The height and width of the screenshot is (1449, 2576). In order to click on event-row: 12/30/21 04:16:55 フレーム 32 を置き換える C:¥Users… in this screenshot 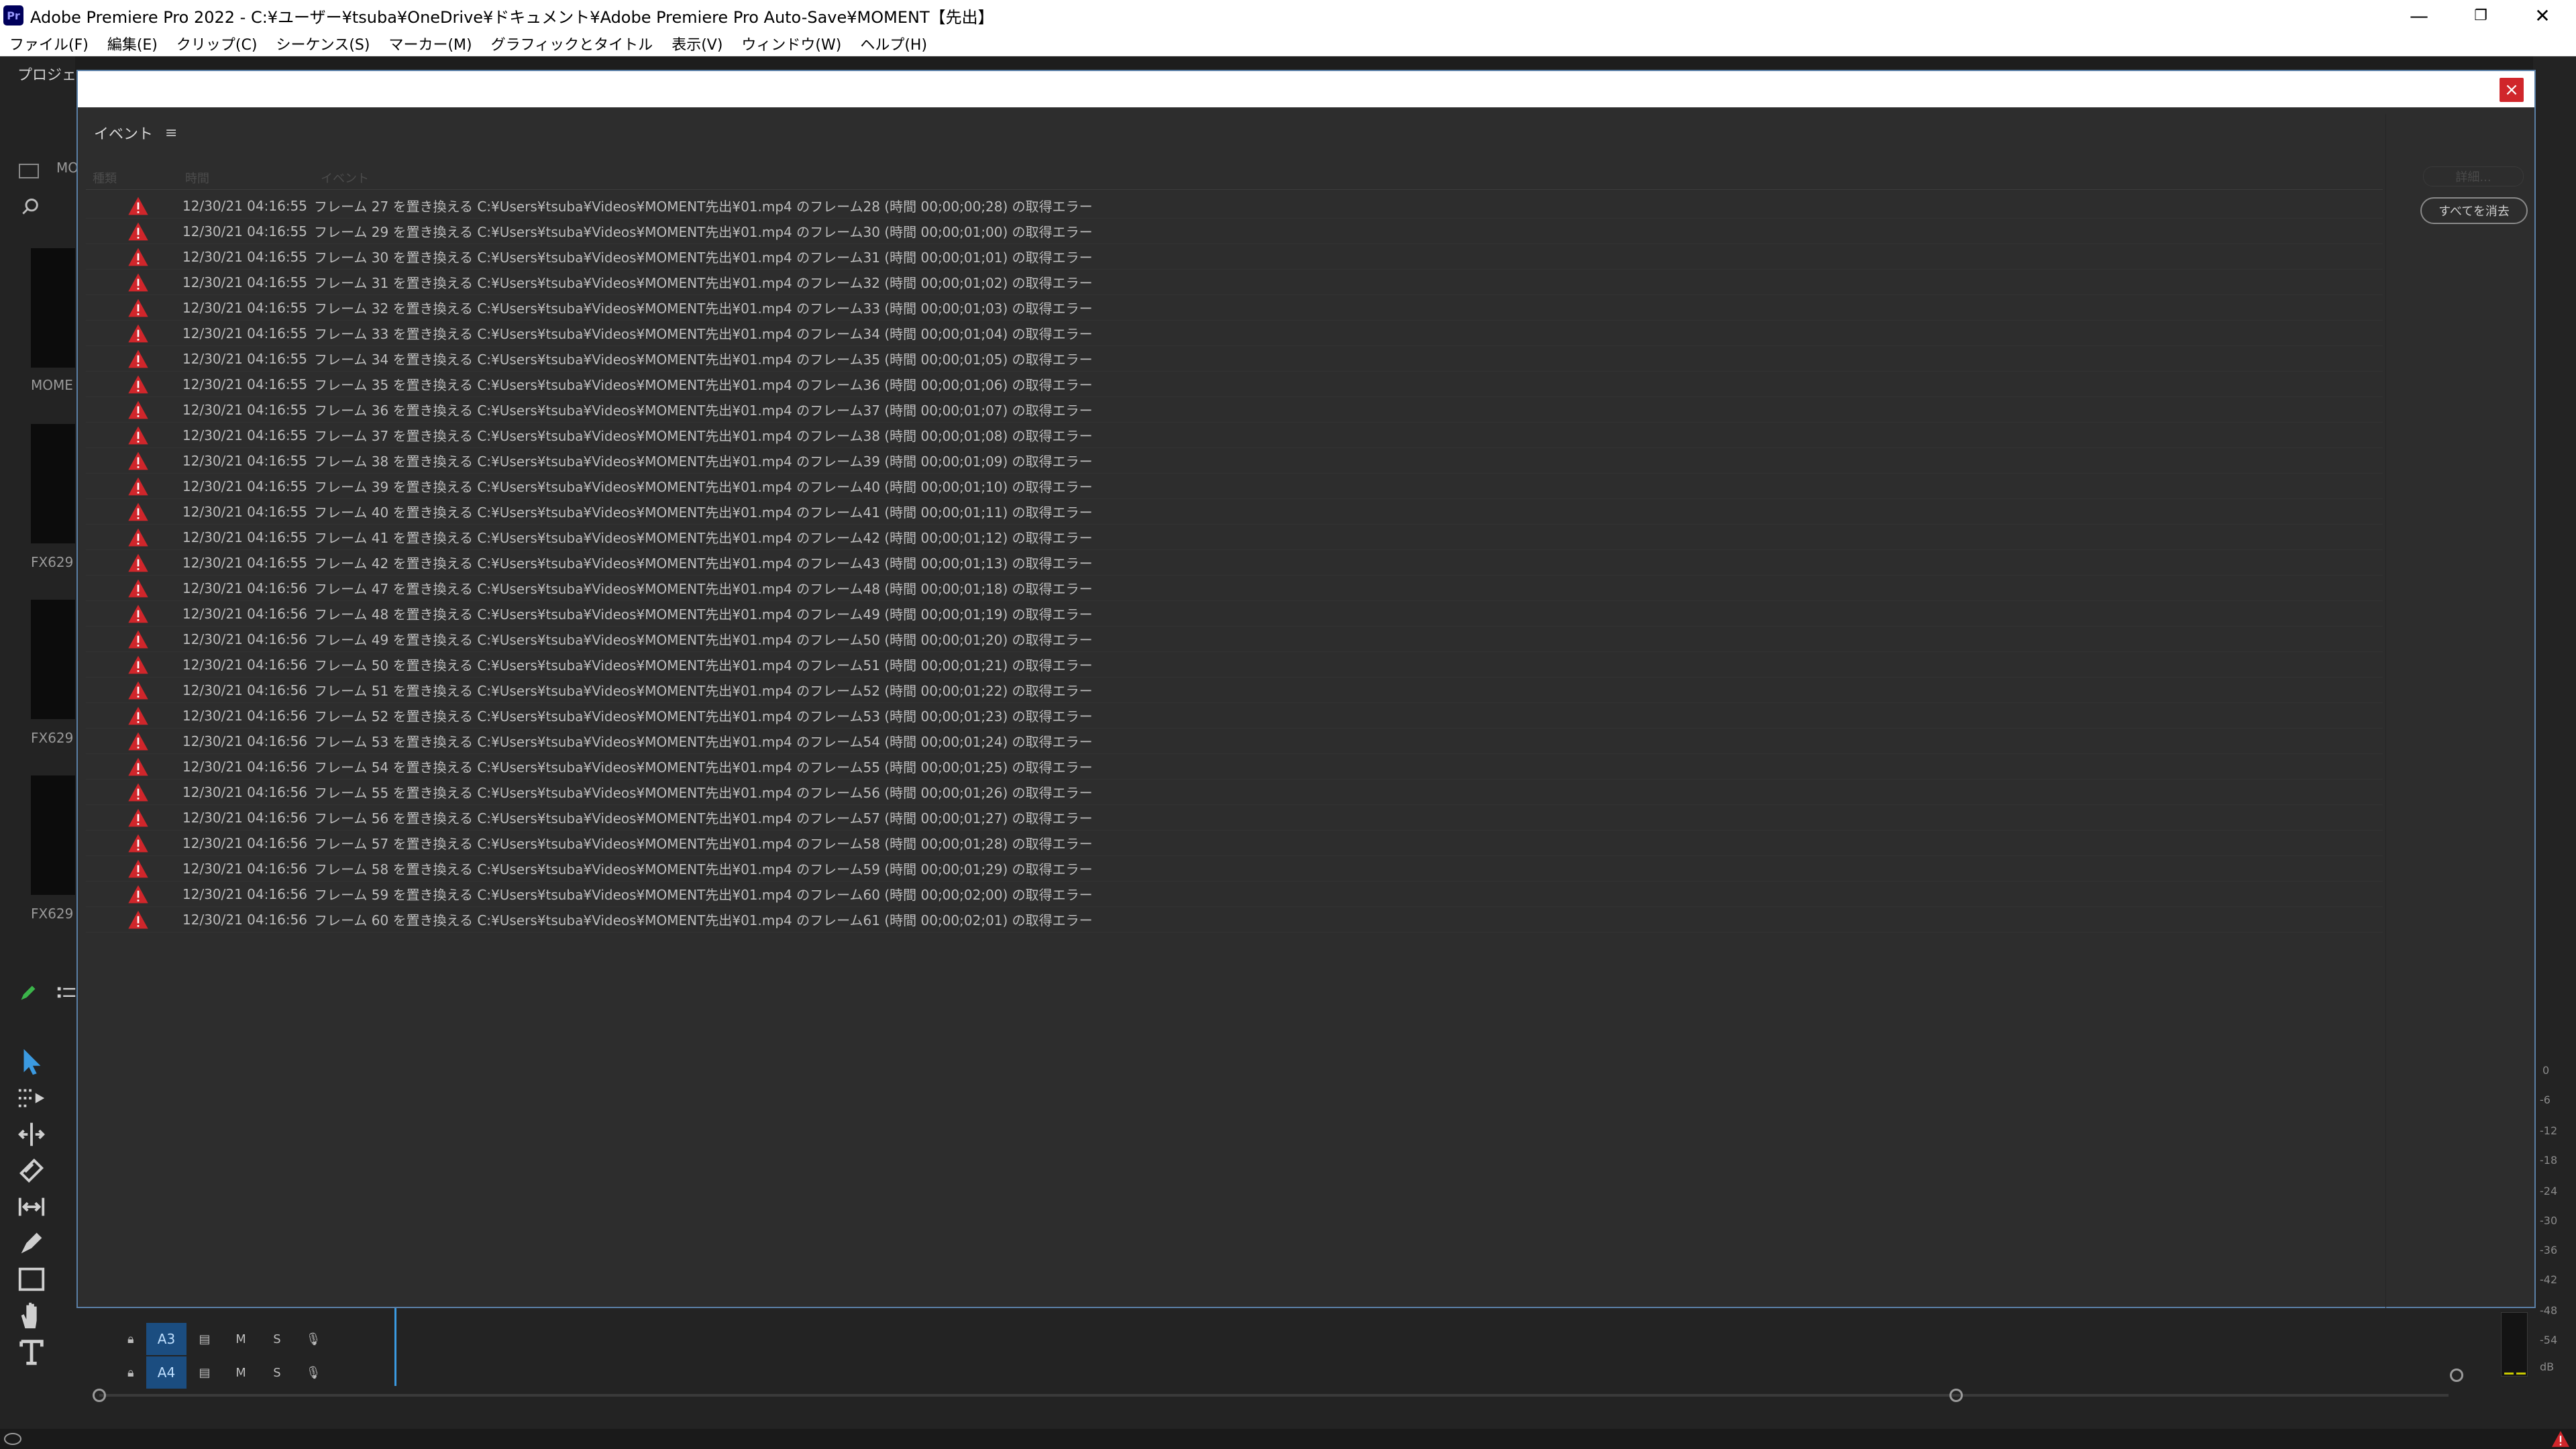, I will do `click(1234, 308)`.